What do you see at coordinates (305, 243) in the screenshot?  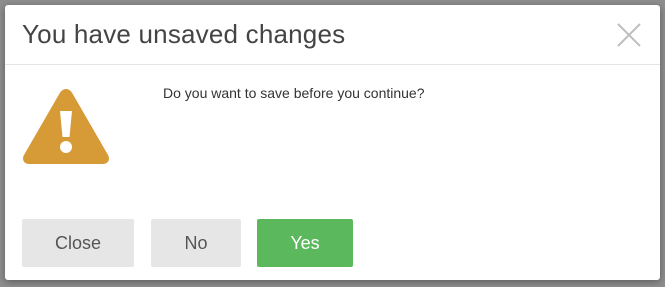 I see `yes-button: Yes` at bounding box center [305, 243].